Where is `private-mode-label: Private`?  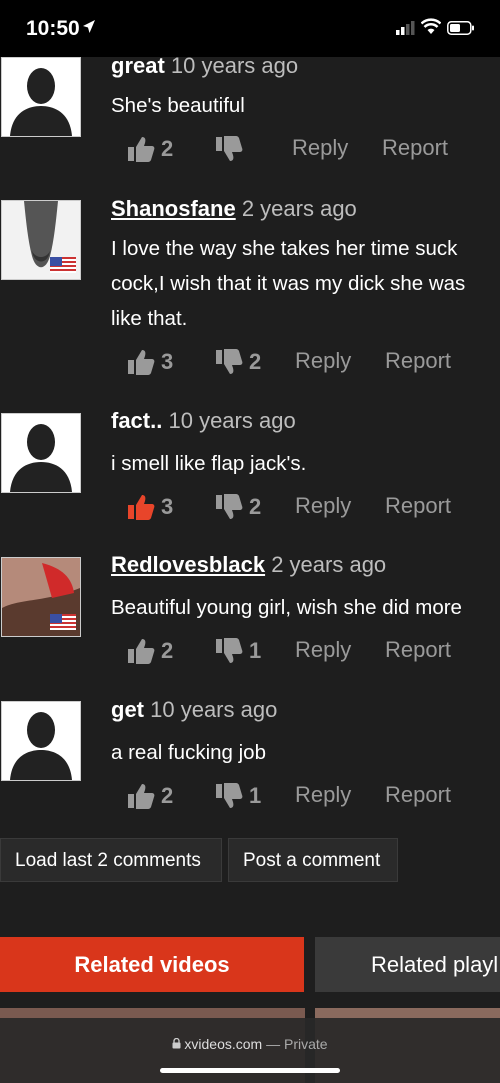
private-mode-label: Private is located at coordinates (306, 1044).